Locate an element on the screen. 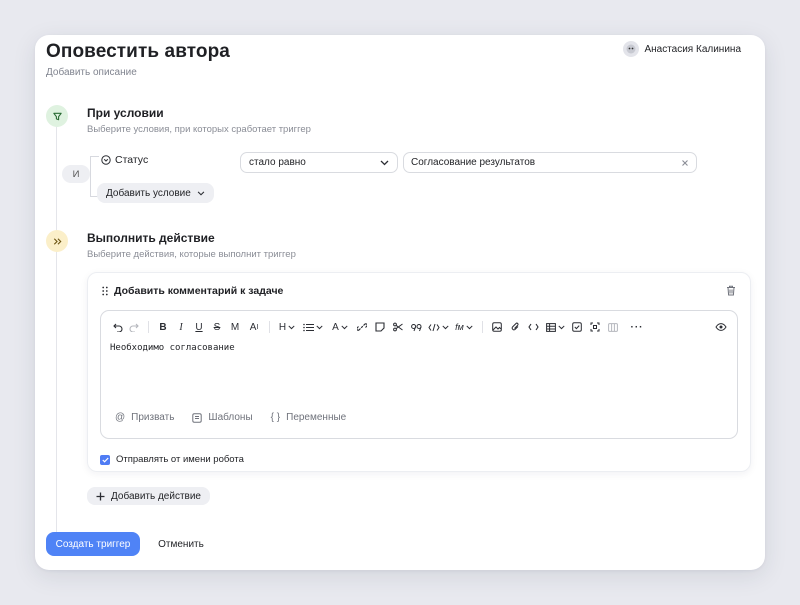  send-as-robot-option: Отправлять от имени робота is located at coordinates (172, 459).